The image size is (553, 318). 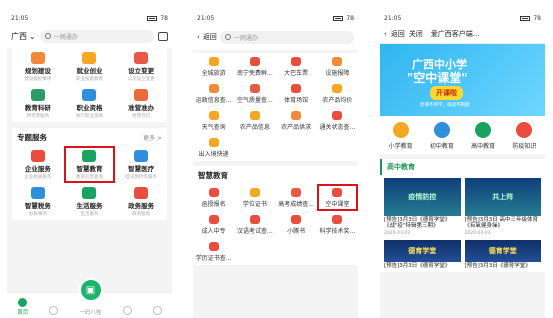 I want to click on tab-item: ▣ 一码八桂, so click(x=90, y=297).